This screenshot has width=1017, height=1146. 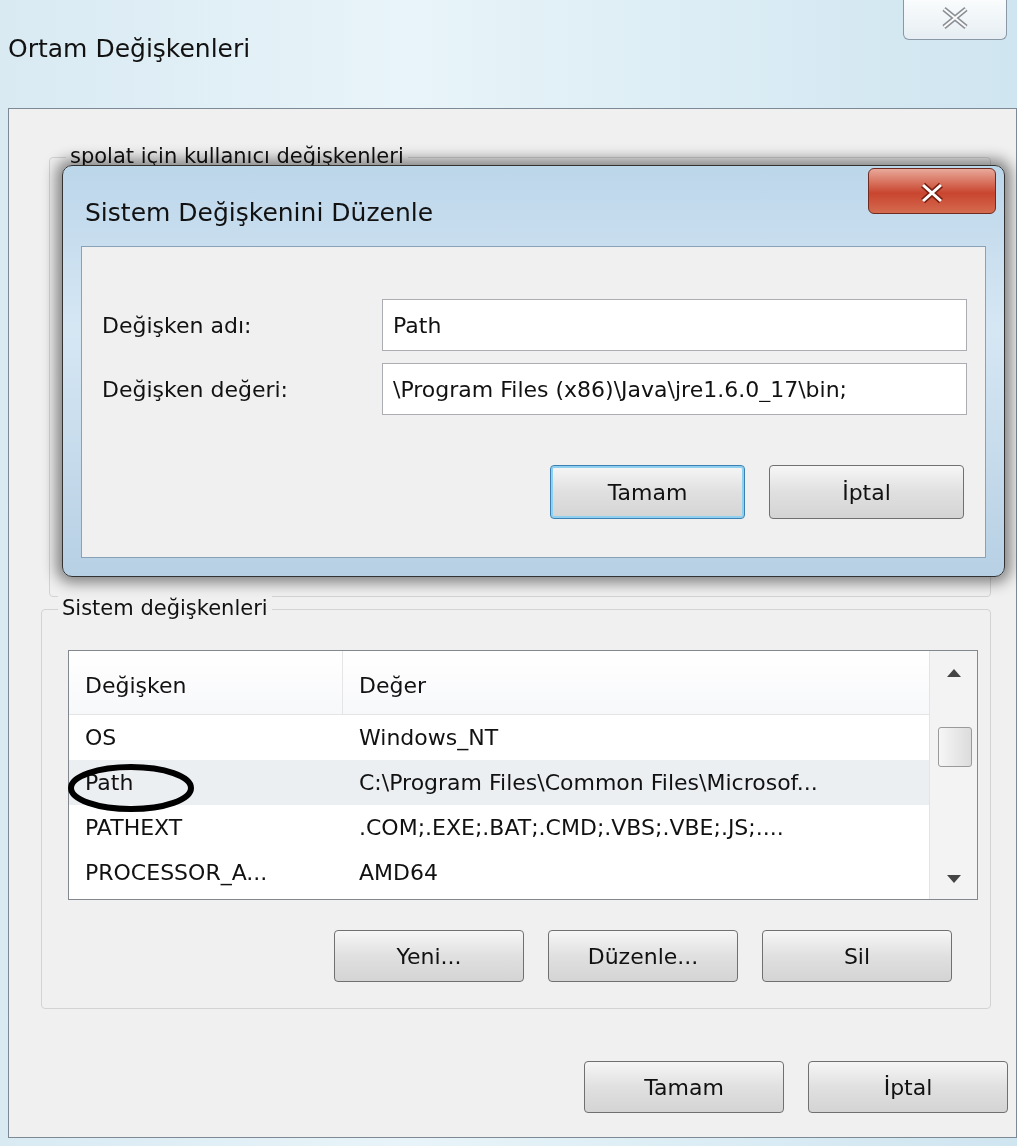 I want to click on list-row: OS Windows_NT, so click(x=499, y=737).